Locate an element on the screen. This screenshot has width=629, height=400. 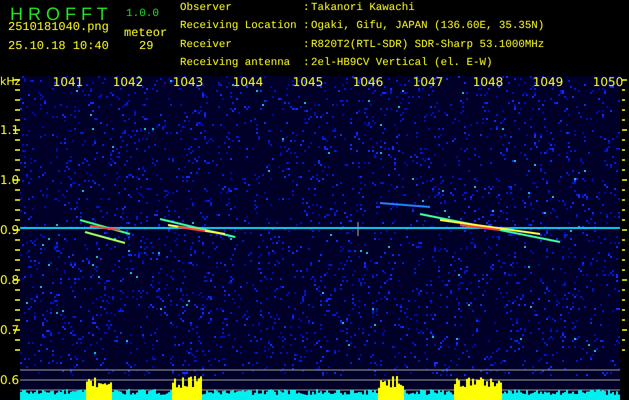
file-name: 2510181040.png is located at coordinates (58, 27).